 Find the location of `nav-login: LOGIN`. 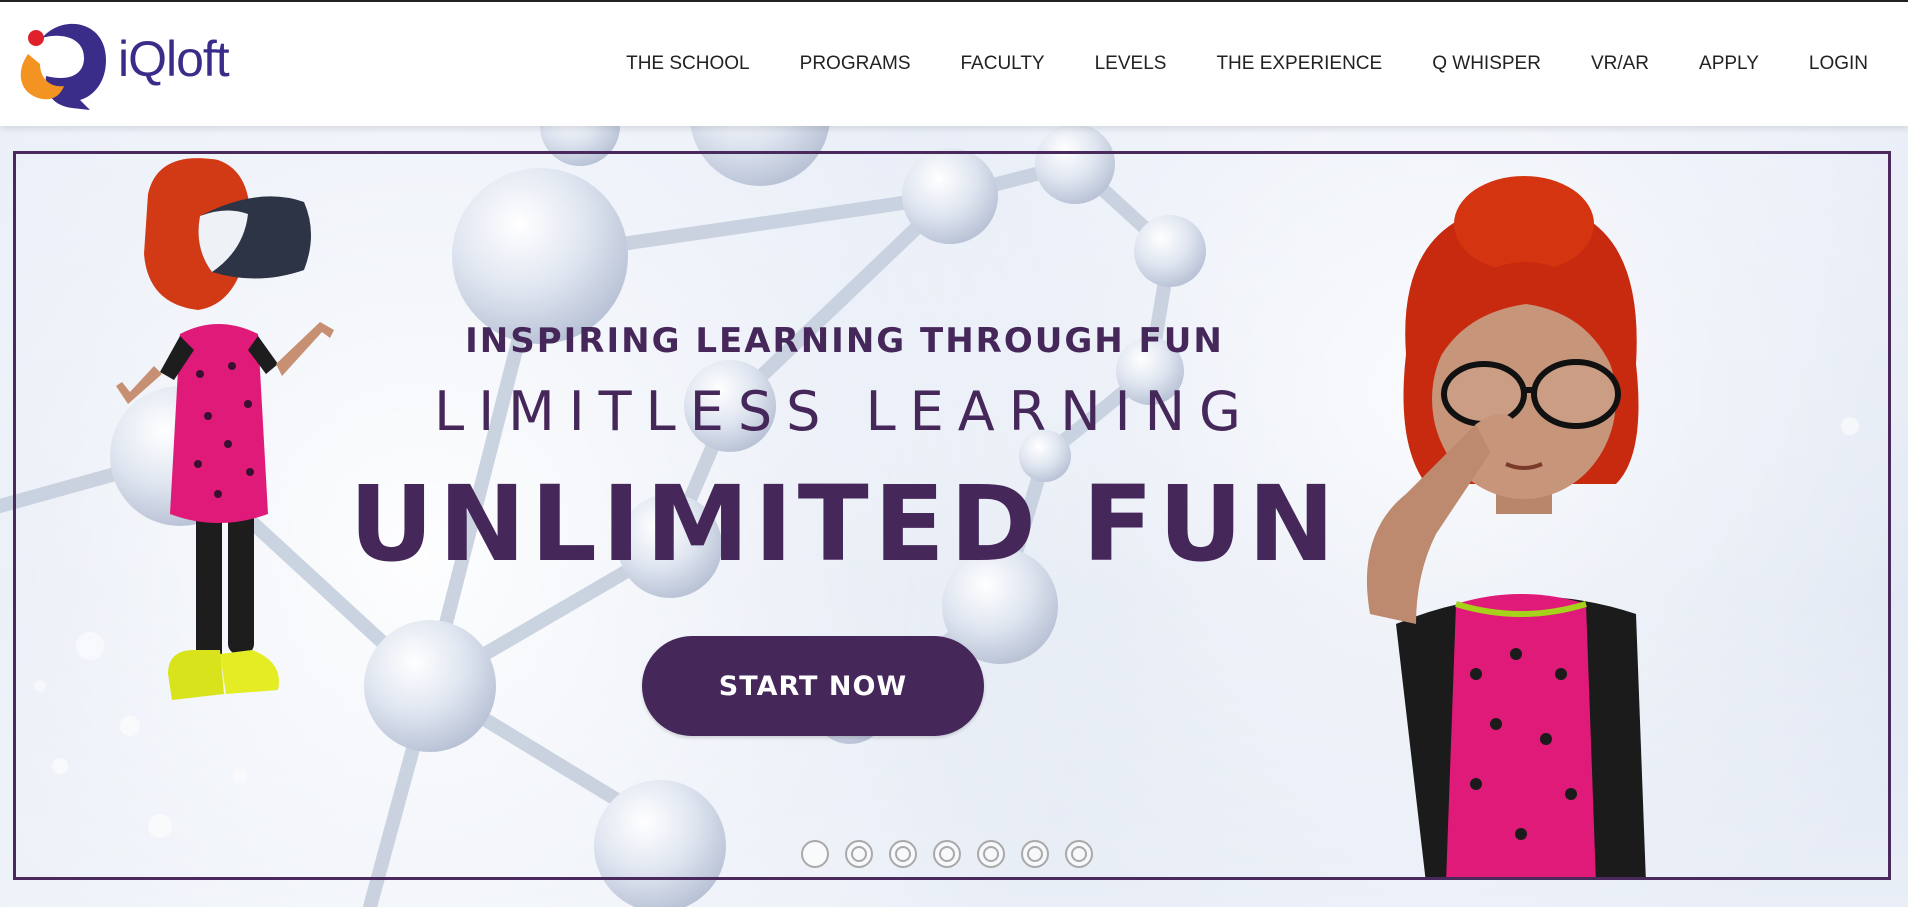

nav-login: LOGIN is located at coordinates (1846, 64).